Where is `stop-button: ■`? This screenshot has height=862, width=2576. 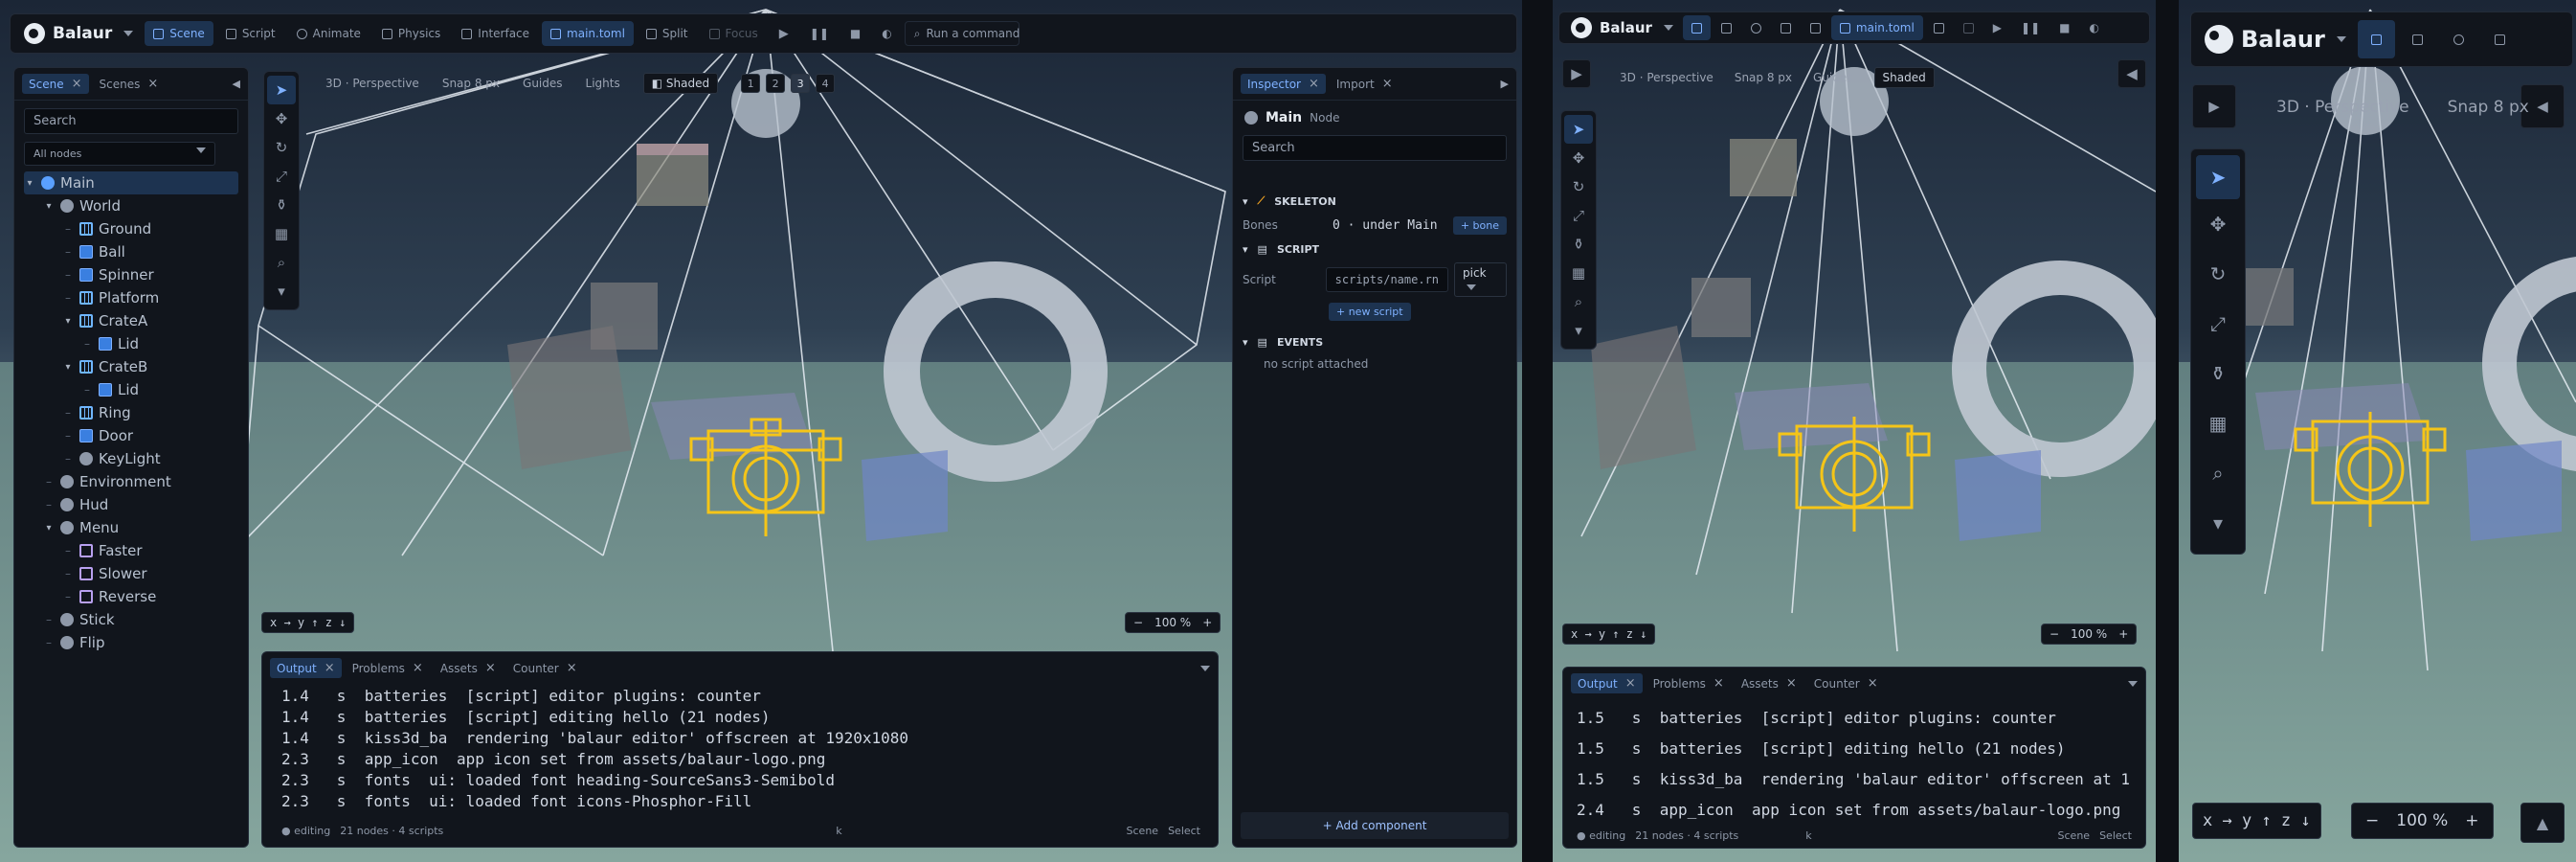
stop-button: ■ is located at coordinates (2064, 28).